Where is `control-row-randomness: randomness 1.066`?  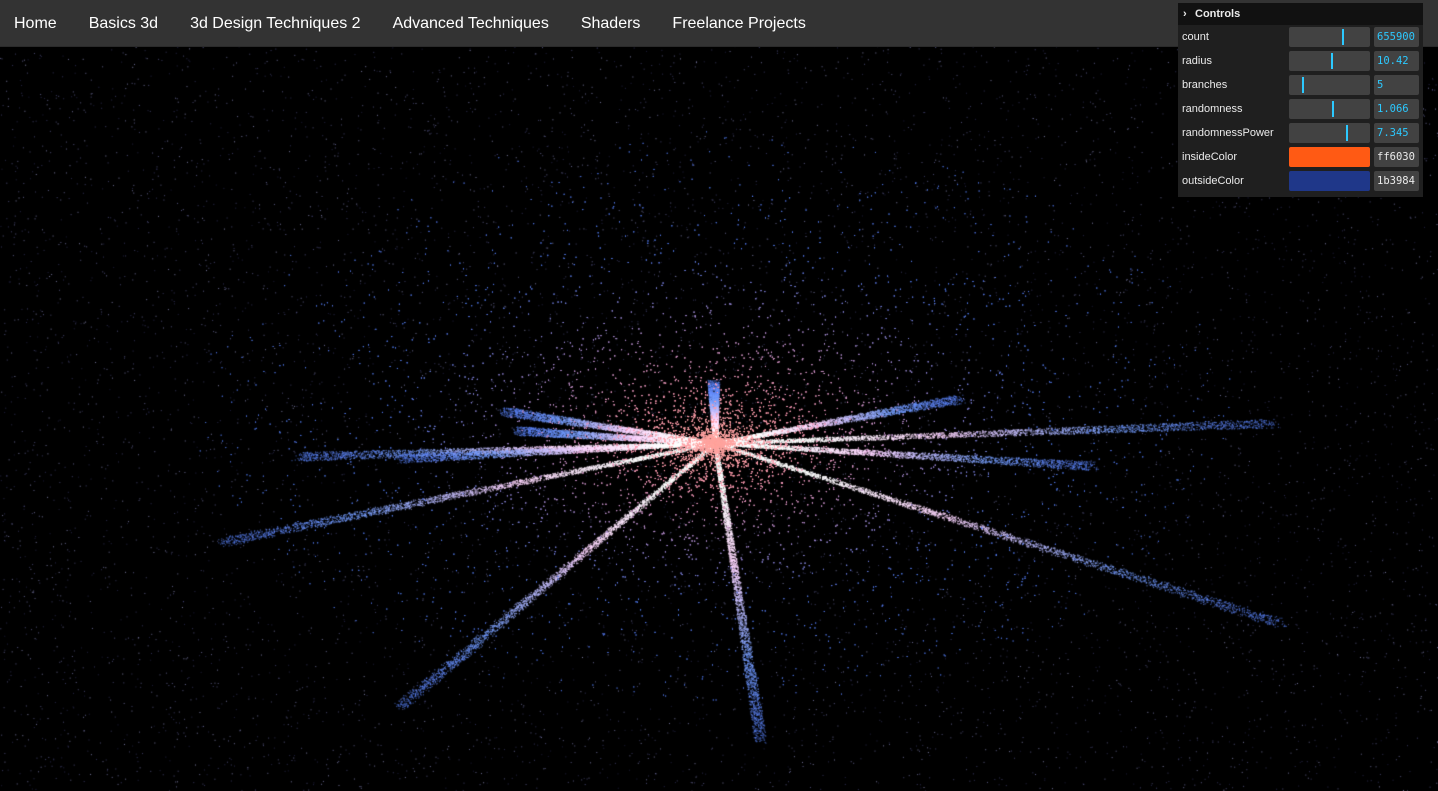
control-row-randomness: randomness 1.066 is located at coordinates (1300, 109).